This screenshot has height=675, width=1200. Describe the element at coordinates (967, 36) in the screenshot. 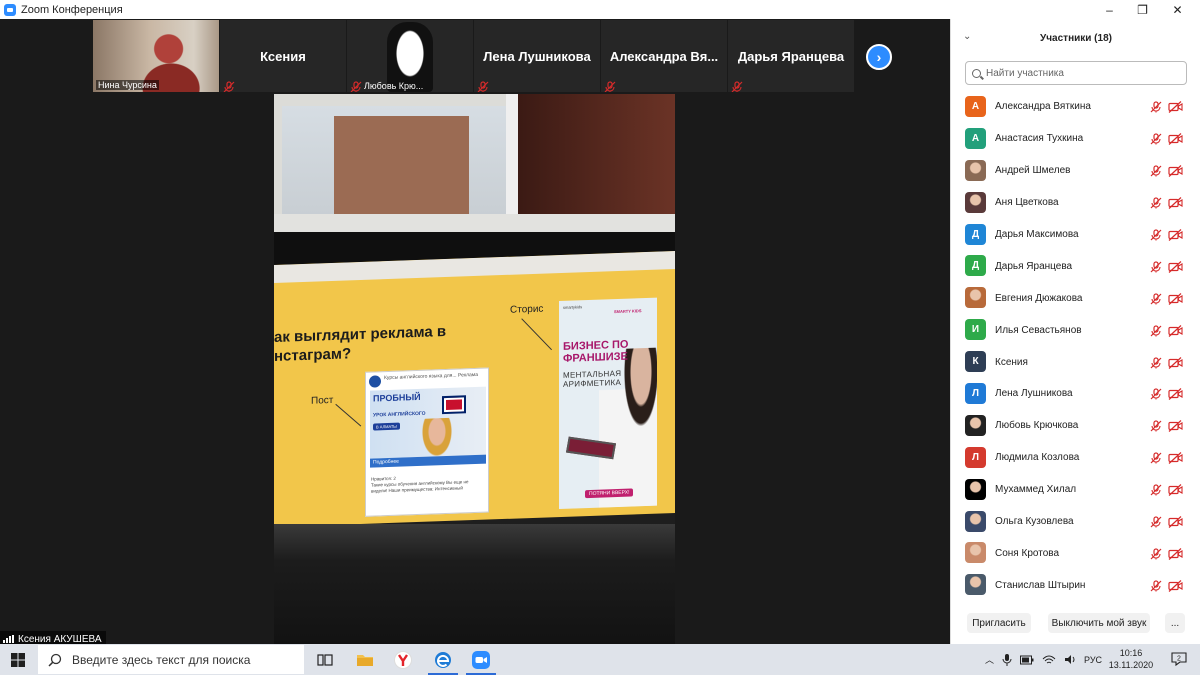

I see `collapse-panel-icon: ⌄` at that location.